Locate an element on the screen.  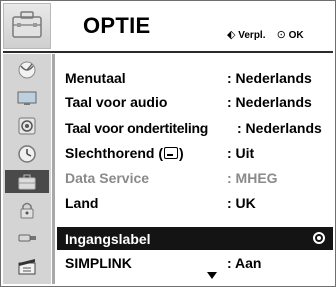
sidebar-item-option is located at coordinates (27, 181).